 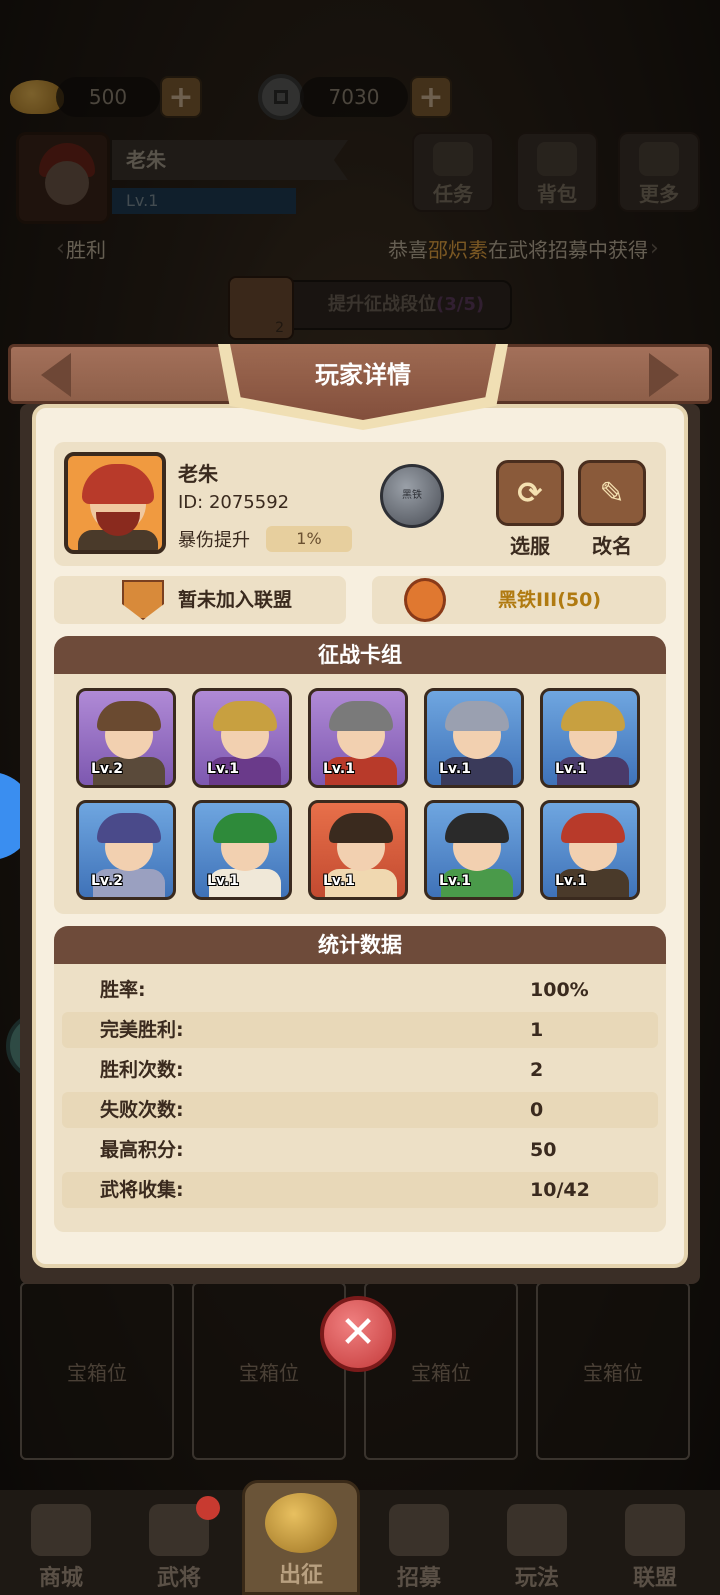 I want to click on player-name: 老朱, so click(x=198, y=474).